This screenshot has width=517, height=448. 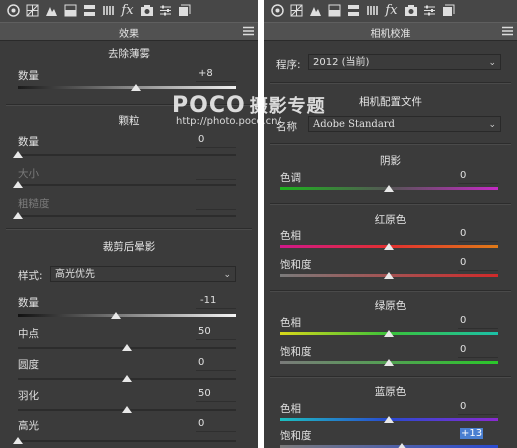 What do you see at coordinates (389, 419) in the screenshot?
I see `blue-hue-thumb` at bounding box center [389, 419].